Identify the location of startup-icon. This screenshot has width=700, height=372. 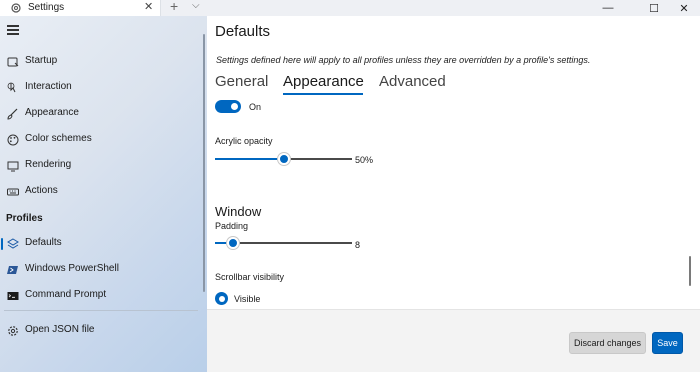
(13, 61).